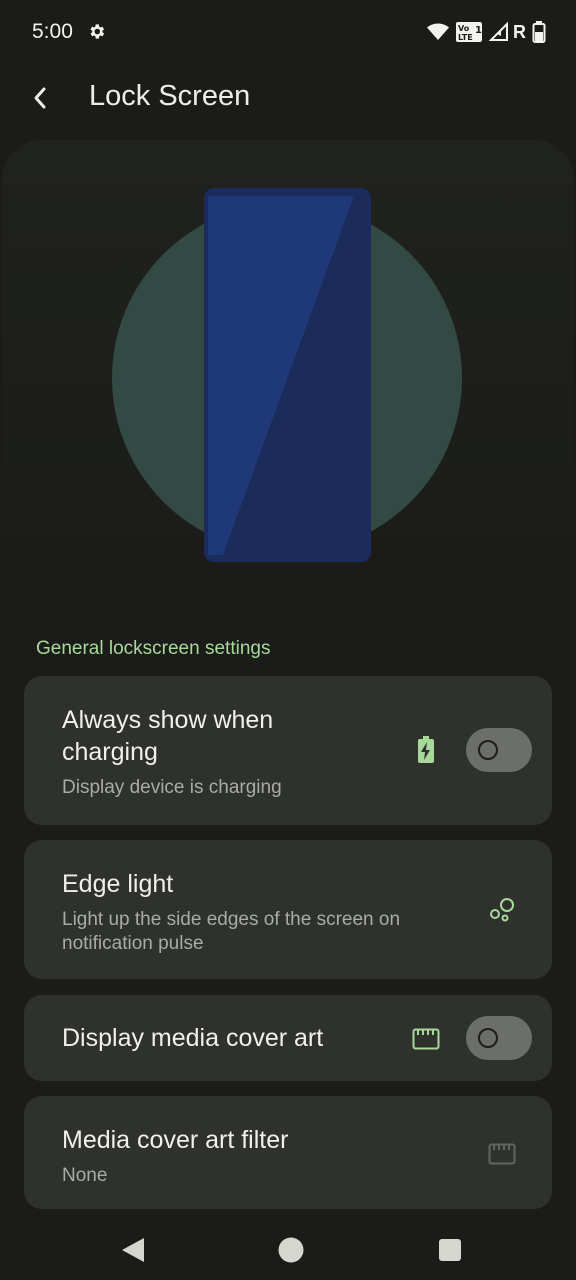 This screenshot has width=576, height=1280. I want to click on pref-media-cover-art-filter: Media cover art filter None, so click(288, 1152).